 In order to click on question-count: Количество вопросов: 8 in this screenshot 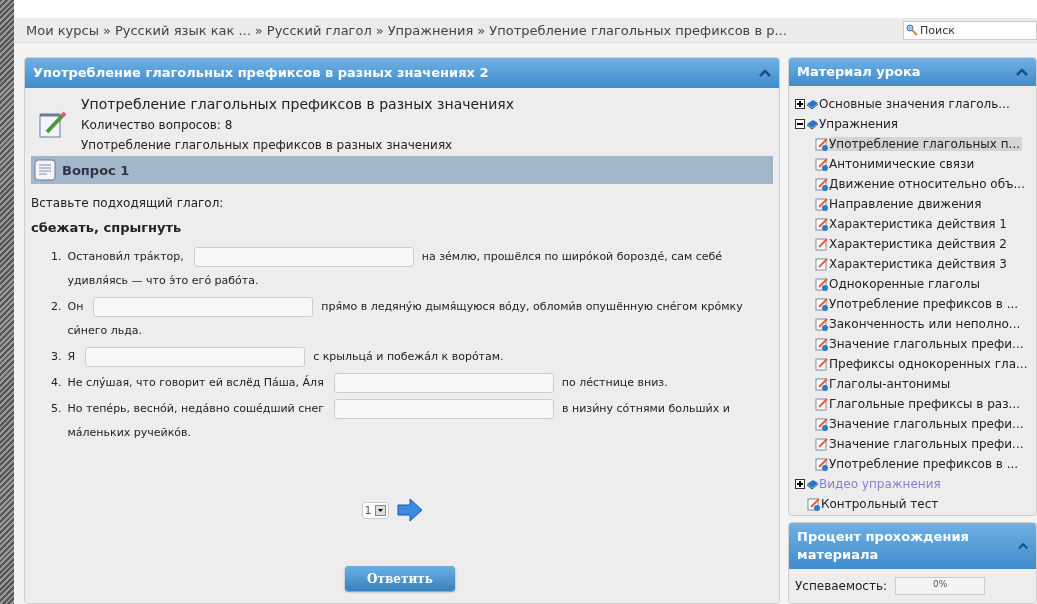, I will do `click(157, 125)`.